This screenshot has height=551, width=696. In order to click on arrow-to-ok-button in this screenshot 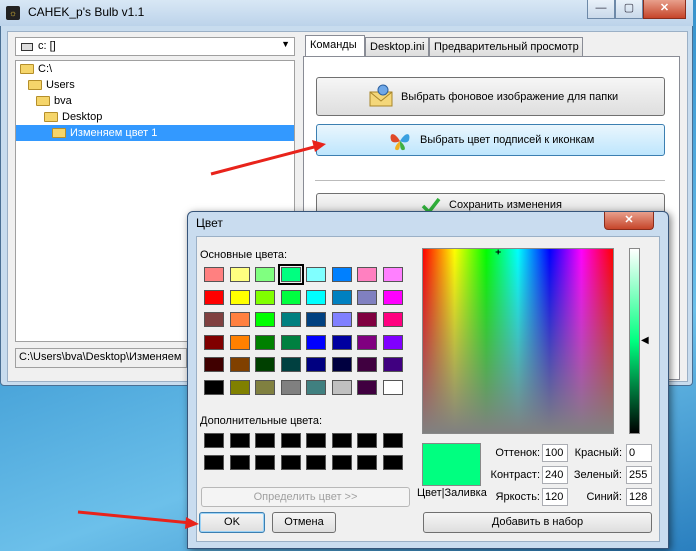, I will do `click(138, 519)`.